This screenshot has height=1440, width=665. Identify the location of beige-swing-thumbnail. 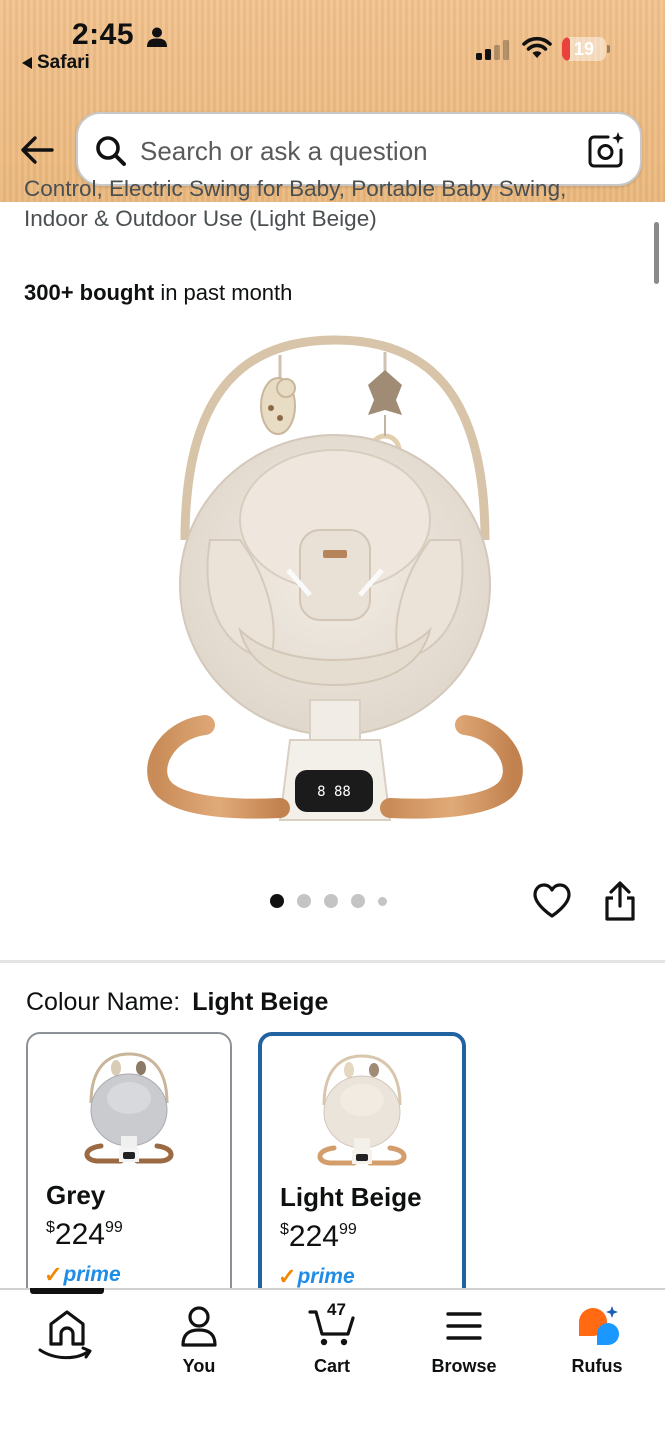
(362, 1110).